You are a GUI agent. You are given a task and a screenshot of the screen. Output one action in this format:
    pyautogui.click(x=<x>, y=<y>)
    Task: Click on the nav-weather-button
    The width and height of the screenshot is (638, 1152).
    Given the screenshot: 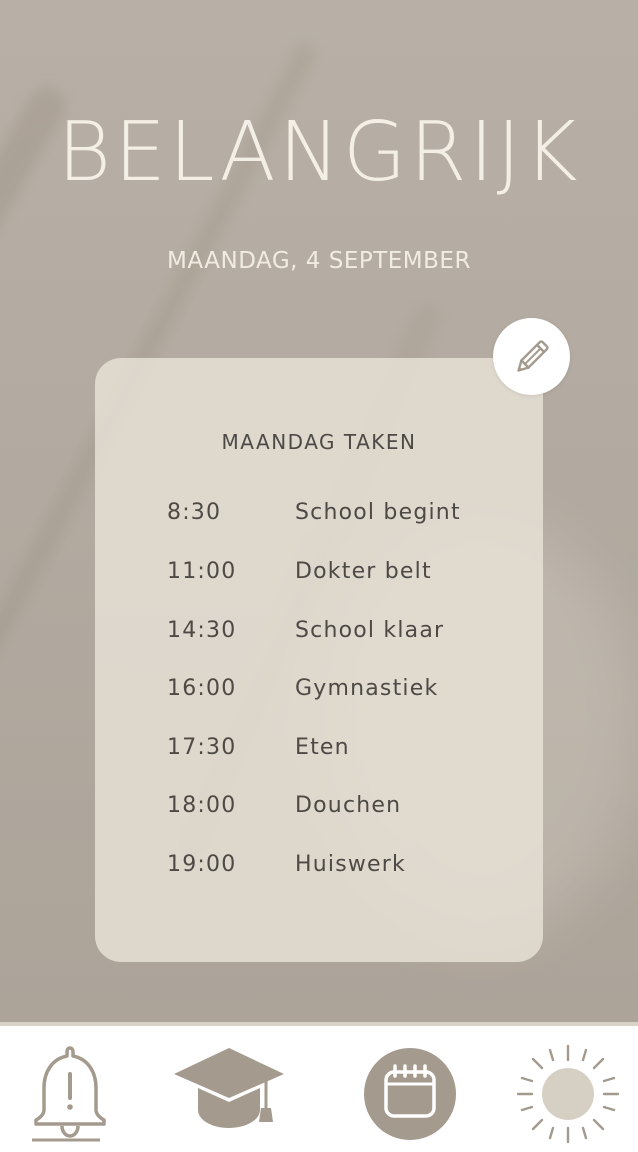 What is the action you would take?
    pyautogui.click(x=568, y=1094)
    